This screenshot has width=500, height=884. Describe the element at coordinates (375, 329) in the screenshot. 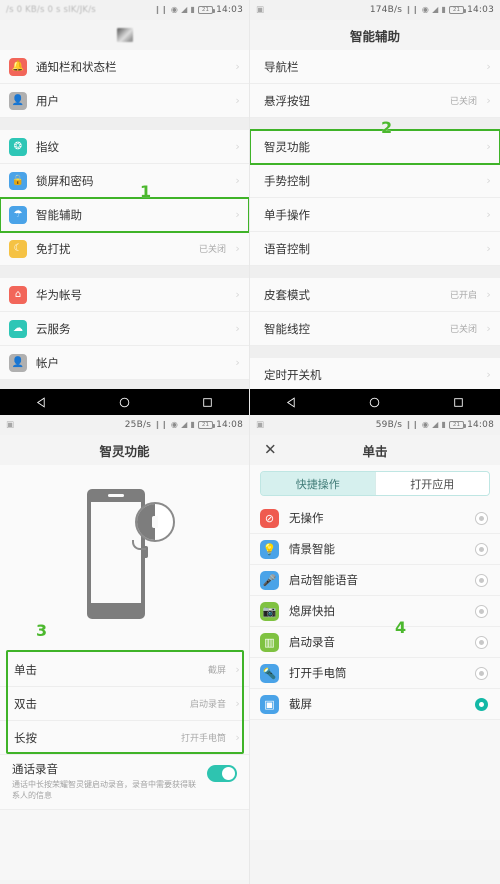

I see `row-smart-headset: 智能线控 已关闭 ›` at that location.